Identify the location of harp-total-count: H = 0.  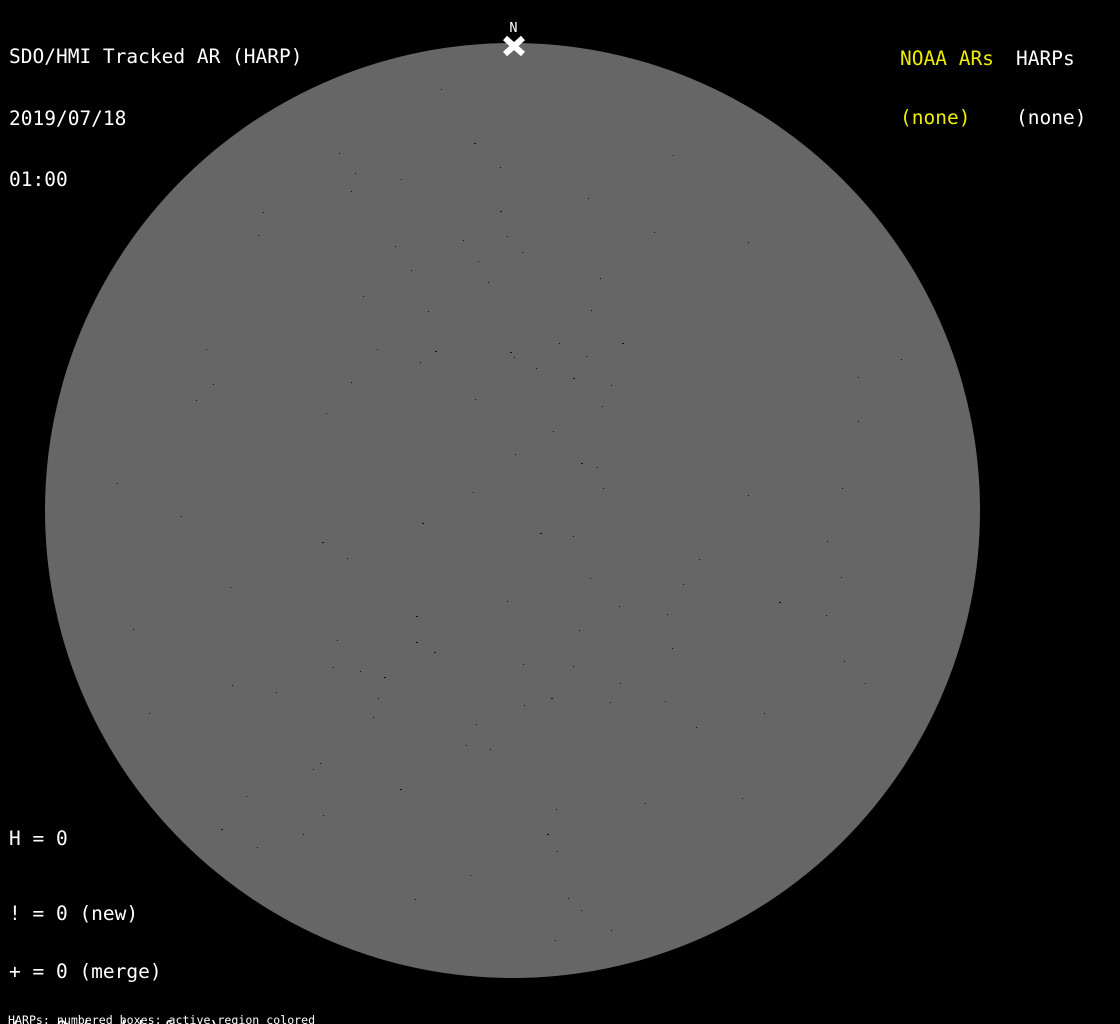
(38, 838).